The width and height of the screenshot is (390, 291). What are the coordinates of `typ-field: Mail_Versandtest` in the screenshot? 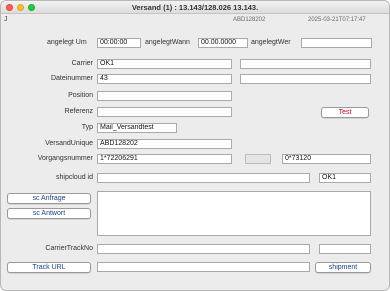 It's located at (137, 128).